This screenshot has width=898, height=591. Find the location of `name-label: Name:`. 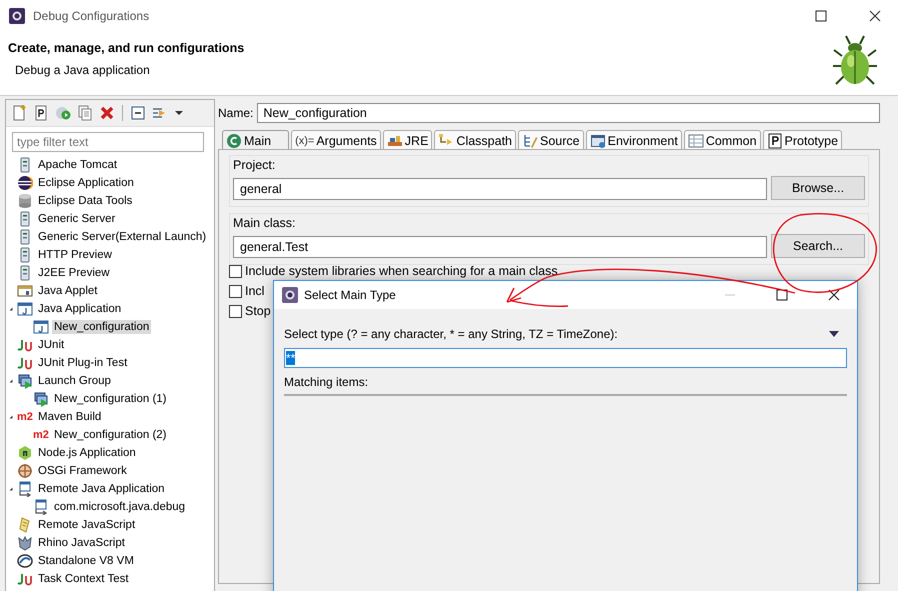

name-label: Name: is located at coordinates (236, 113).